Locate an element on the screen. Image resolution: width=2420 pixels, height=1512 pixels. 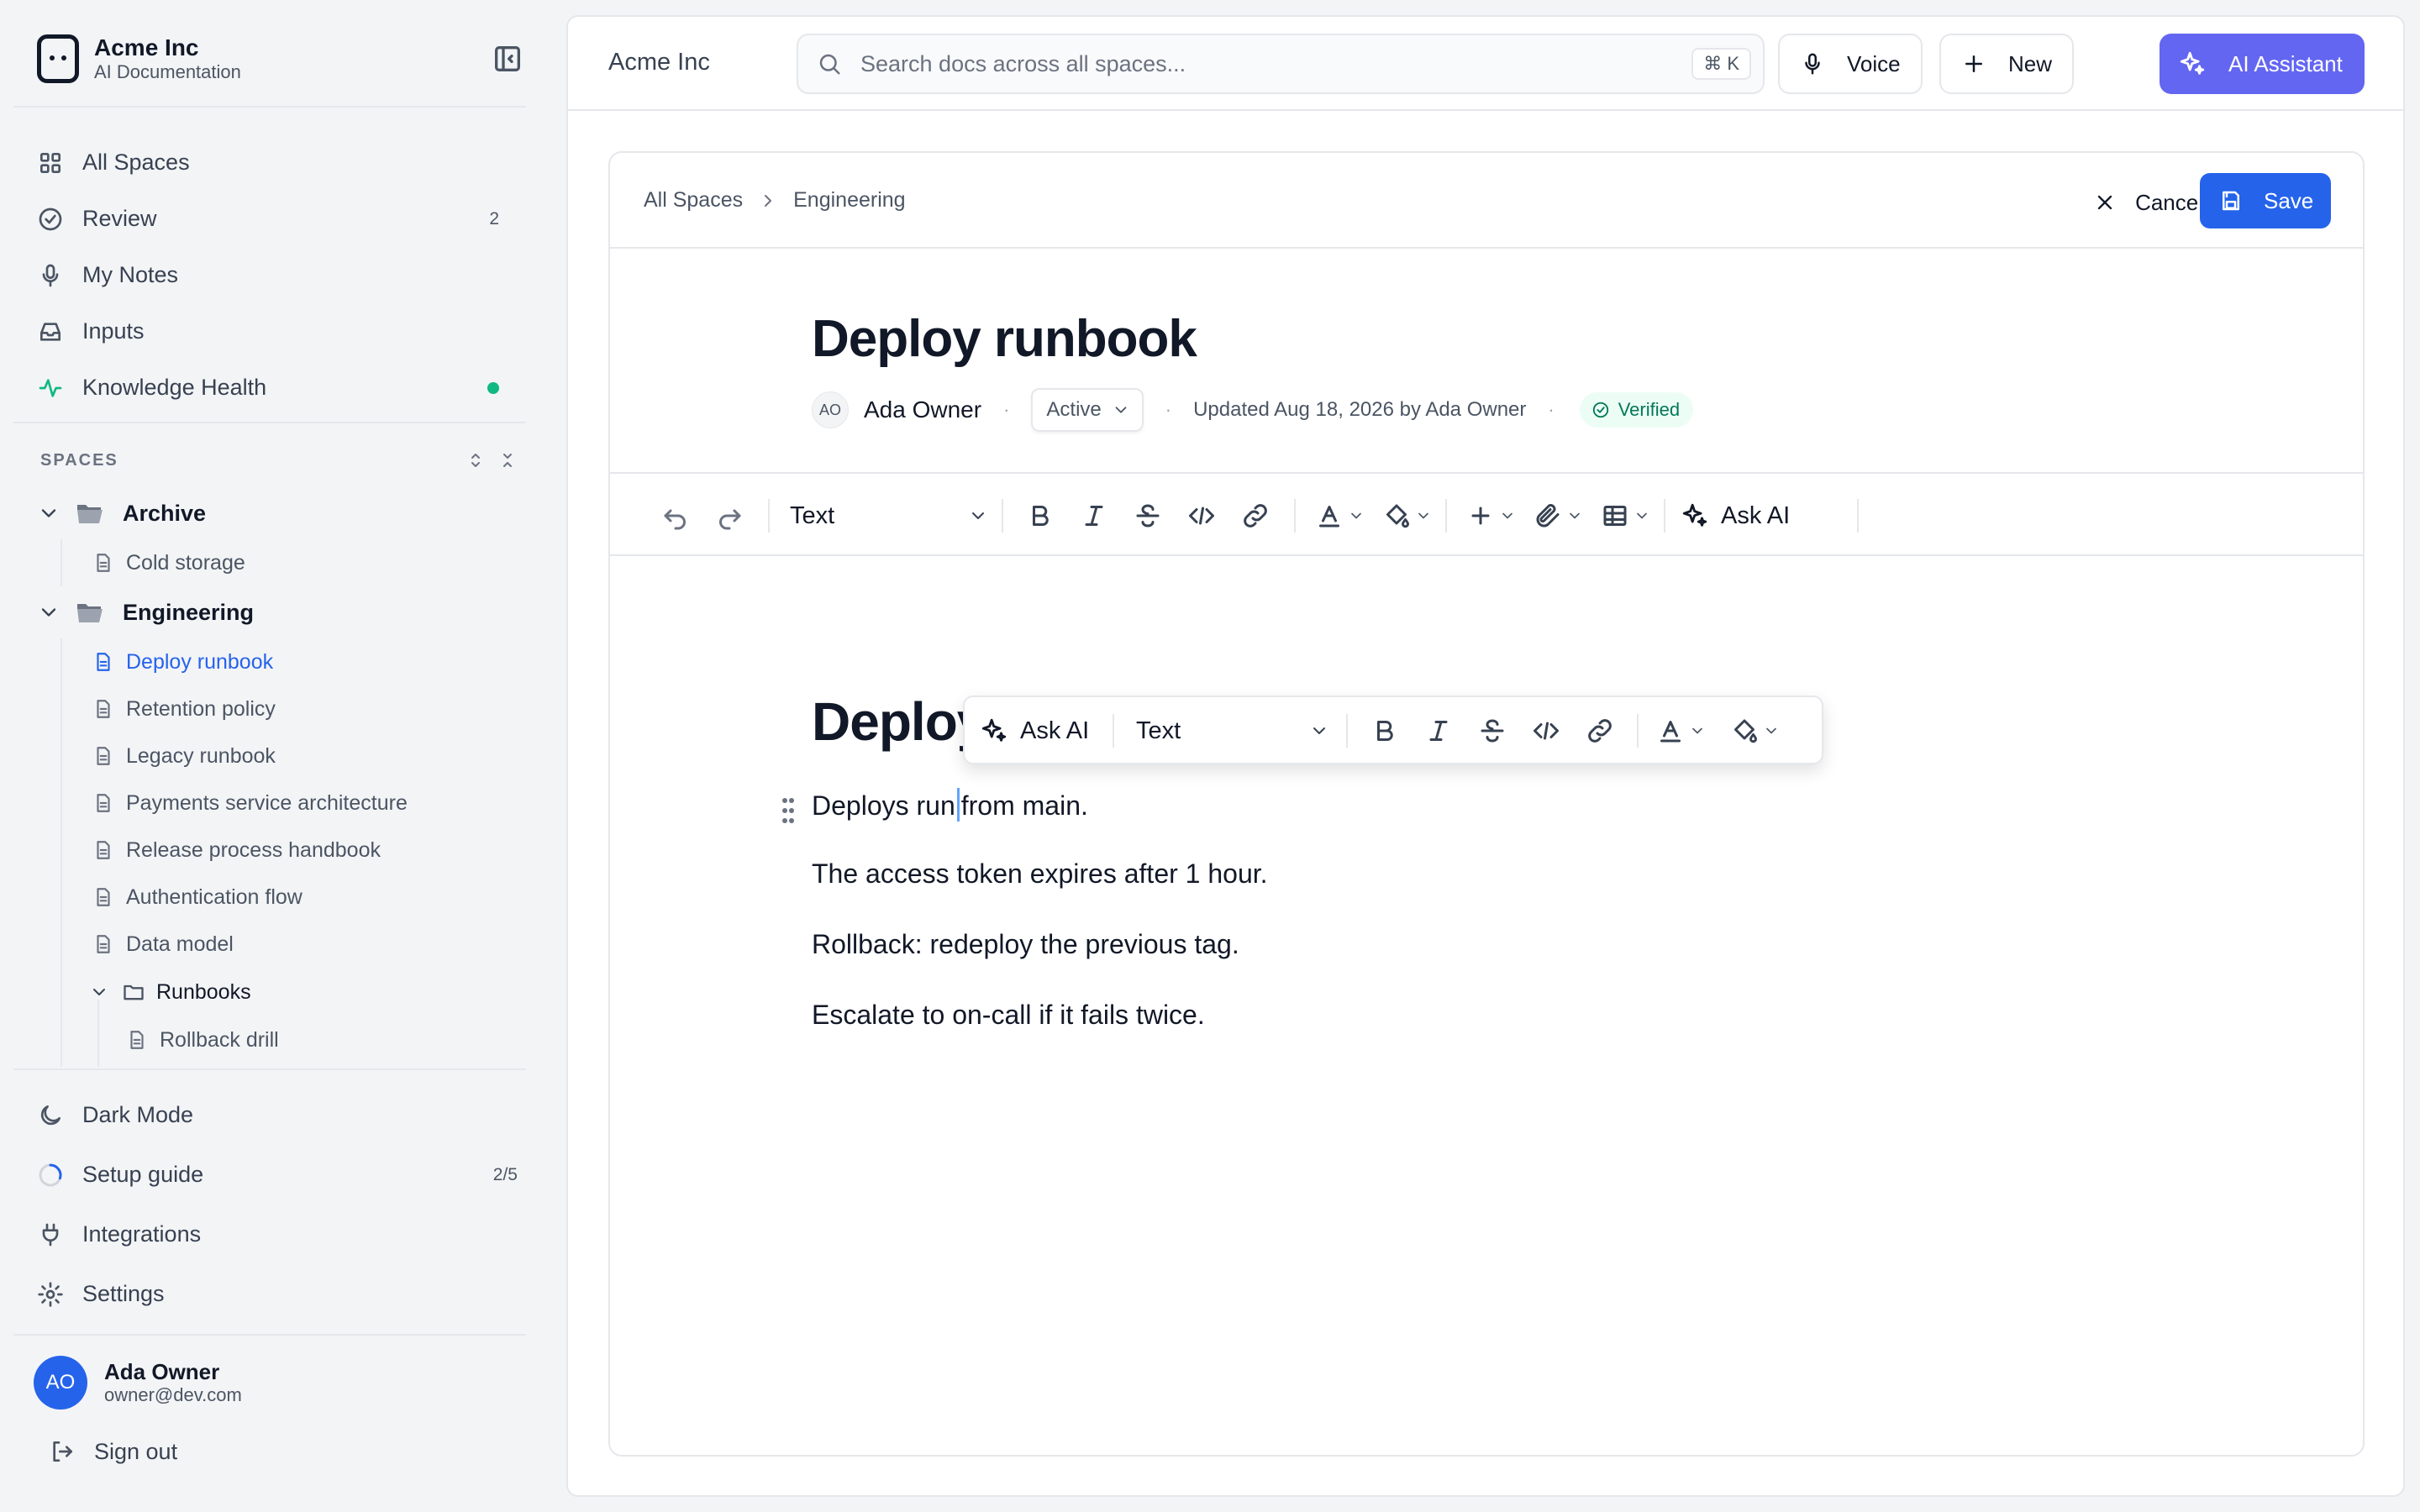
doc-label: Rollback drill is located at coordinates (219, 1039).